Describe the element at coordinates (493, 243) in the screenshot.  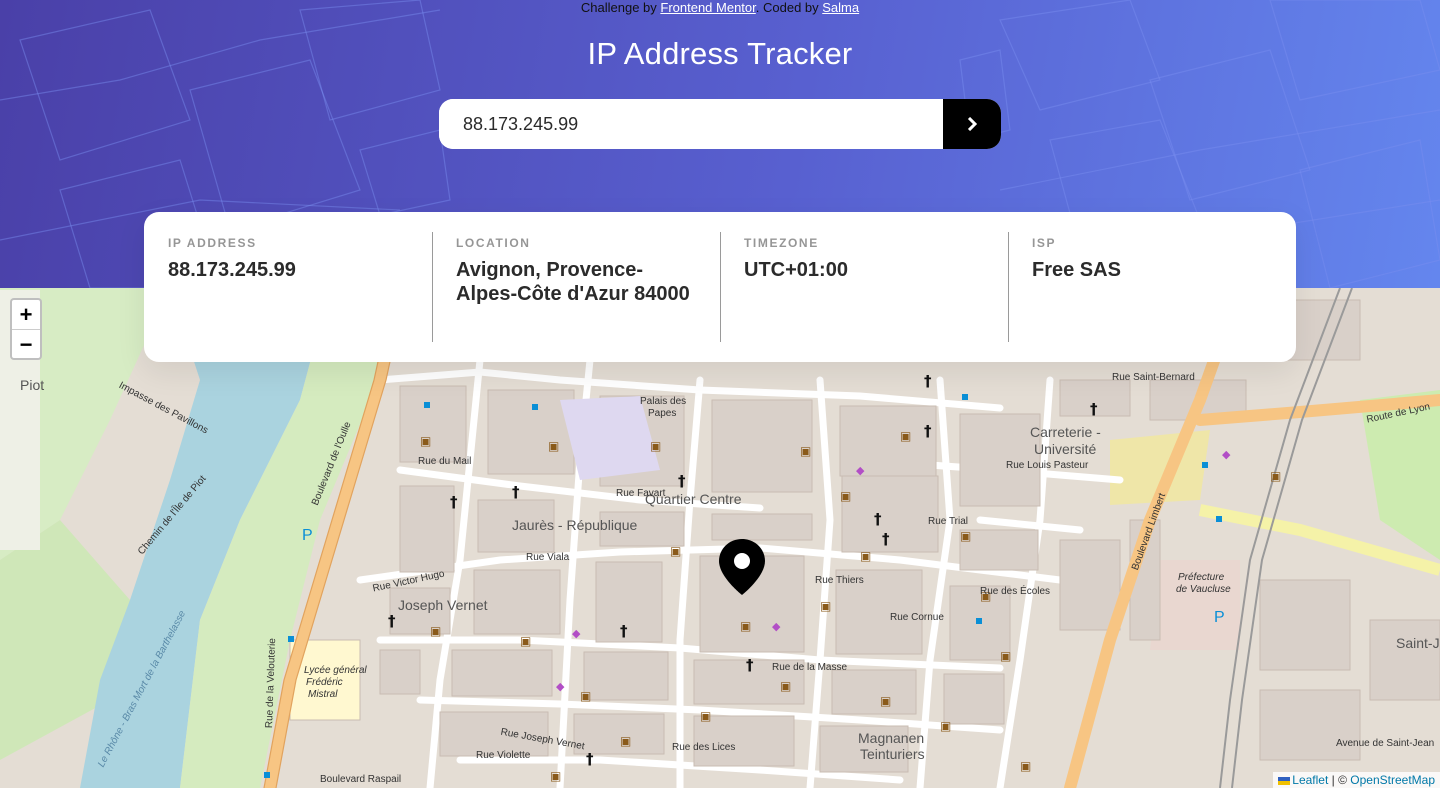
I see `location-label: LOCATION` at that location.